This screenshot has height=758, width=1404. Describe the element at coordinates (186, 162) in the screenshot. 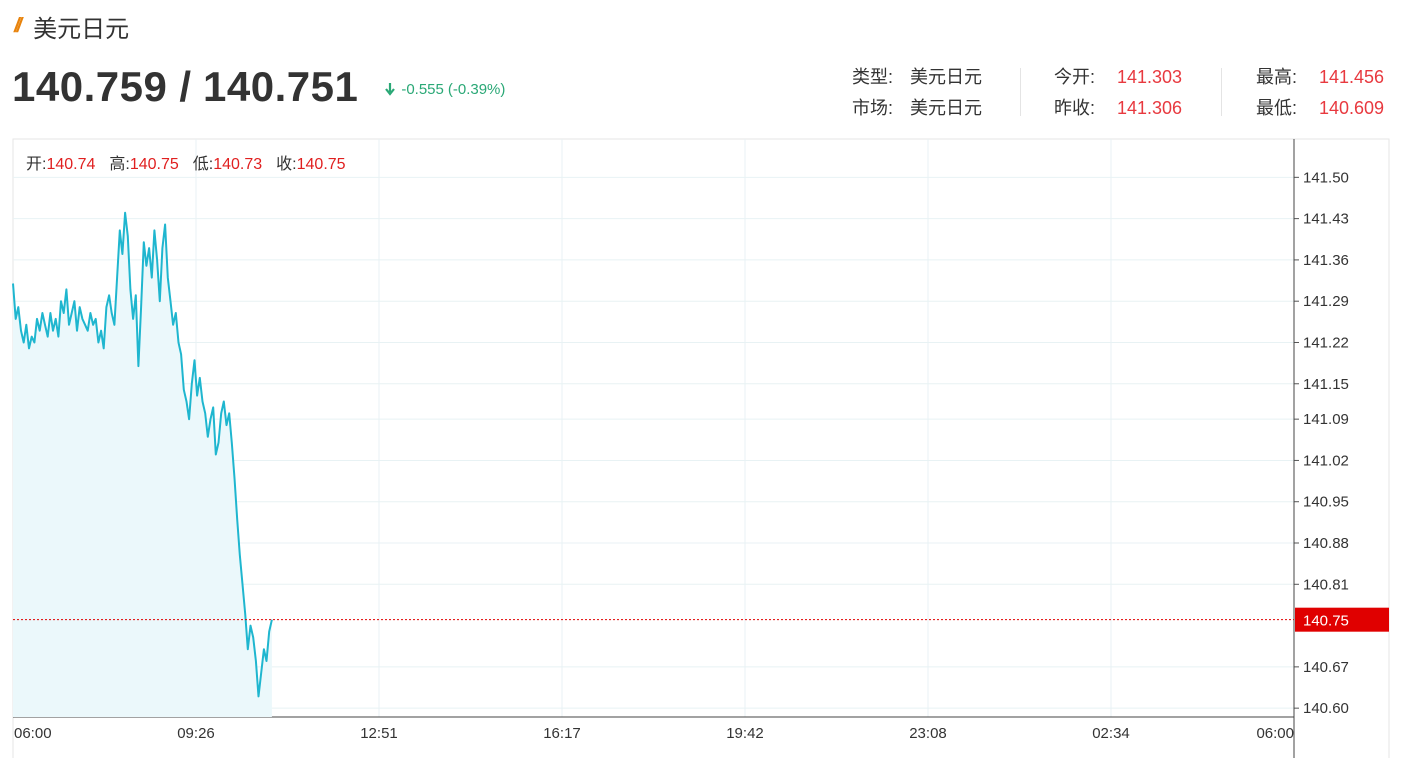

I see `ohlc-readout: 开:140.74 高:140.75 低:140.73 收:140.75` at that location.